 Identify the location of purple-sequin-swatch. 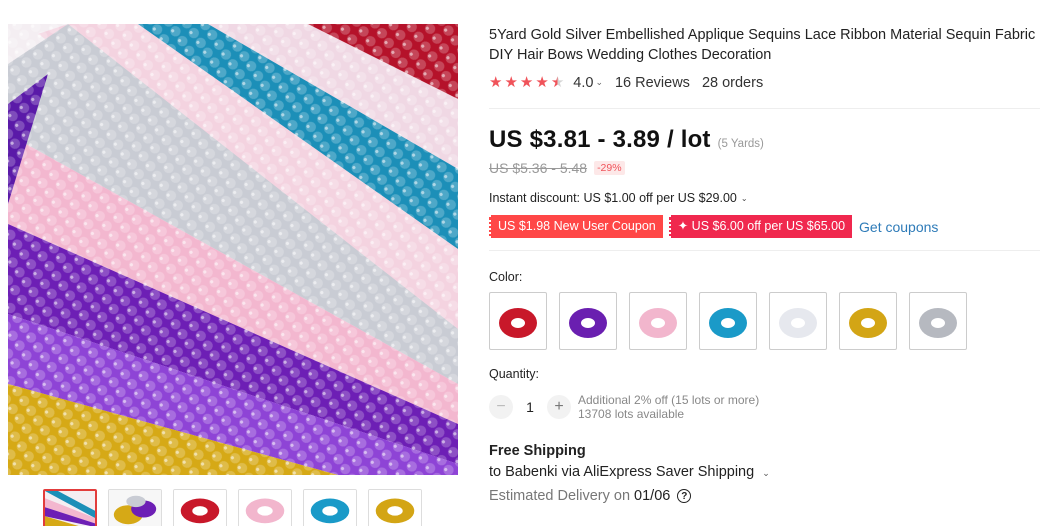
(588, 321).